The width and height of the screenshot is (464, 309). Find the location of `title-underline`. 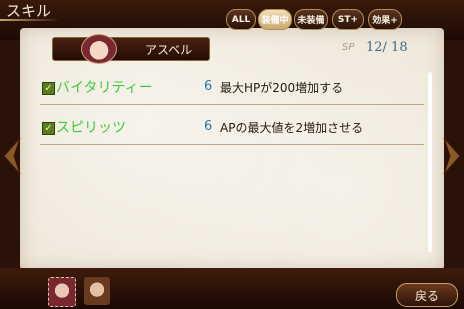

title-underline is located at coordinates (30, 20).